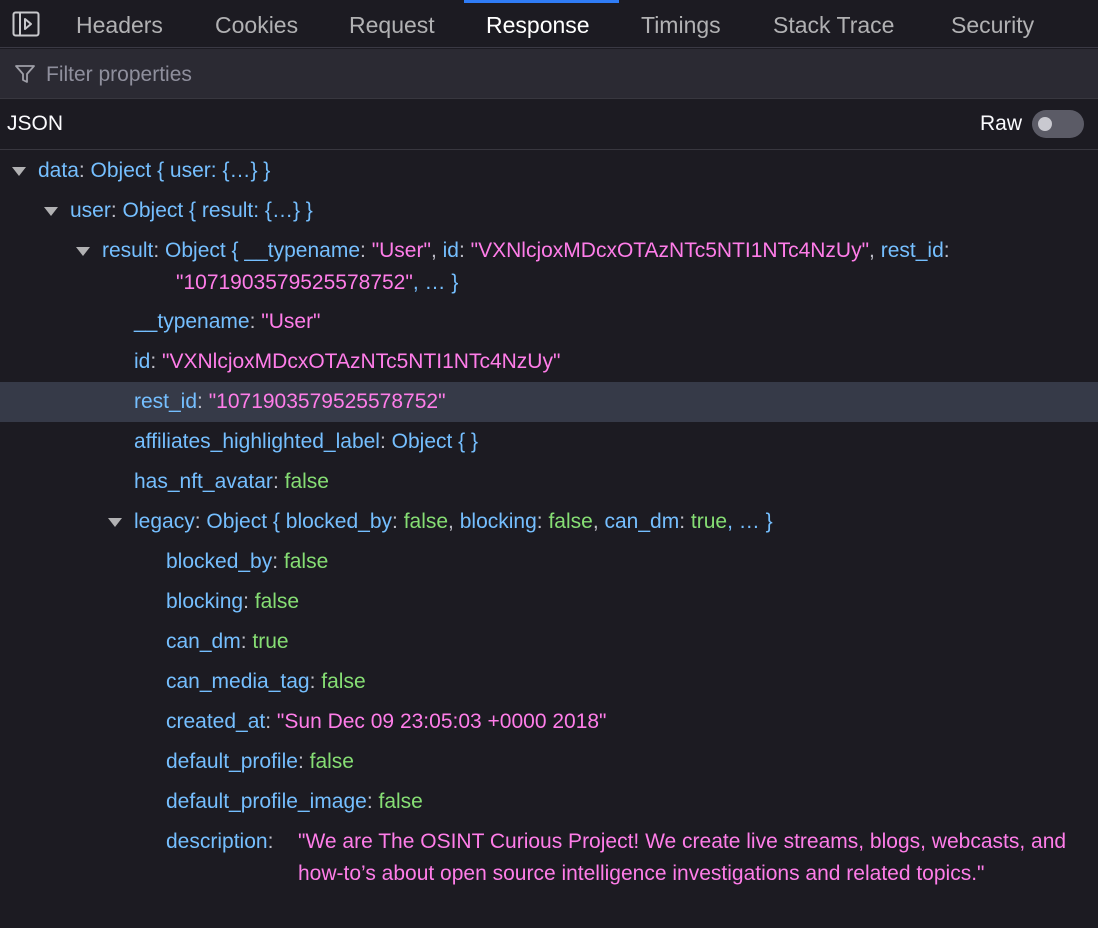 The image size is (1098, 928). I want to click on tree-row-affiliates: affiliates_highlighted_label: Object { }, so click(549, 442).